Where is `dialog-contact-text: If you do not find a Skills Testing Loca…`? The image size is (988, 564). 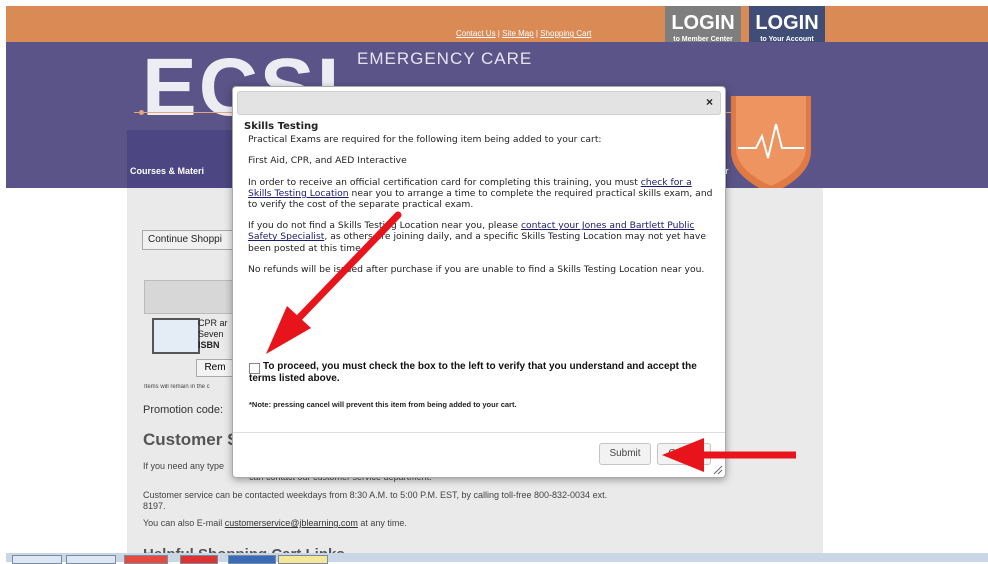 dialog-contact-text: If you do not find a Skills Testing Loca… is located at coordinates (479, 237).